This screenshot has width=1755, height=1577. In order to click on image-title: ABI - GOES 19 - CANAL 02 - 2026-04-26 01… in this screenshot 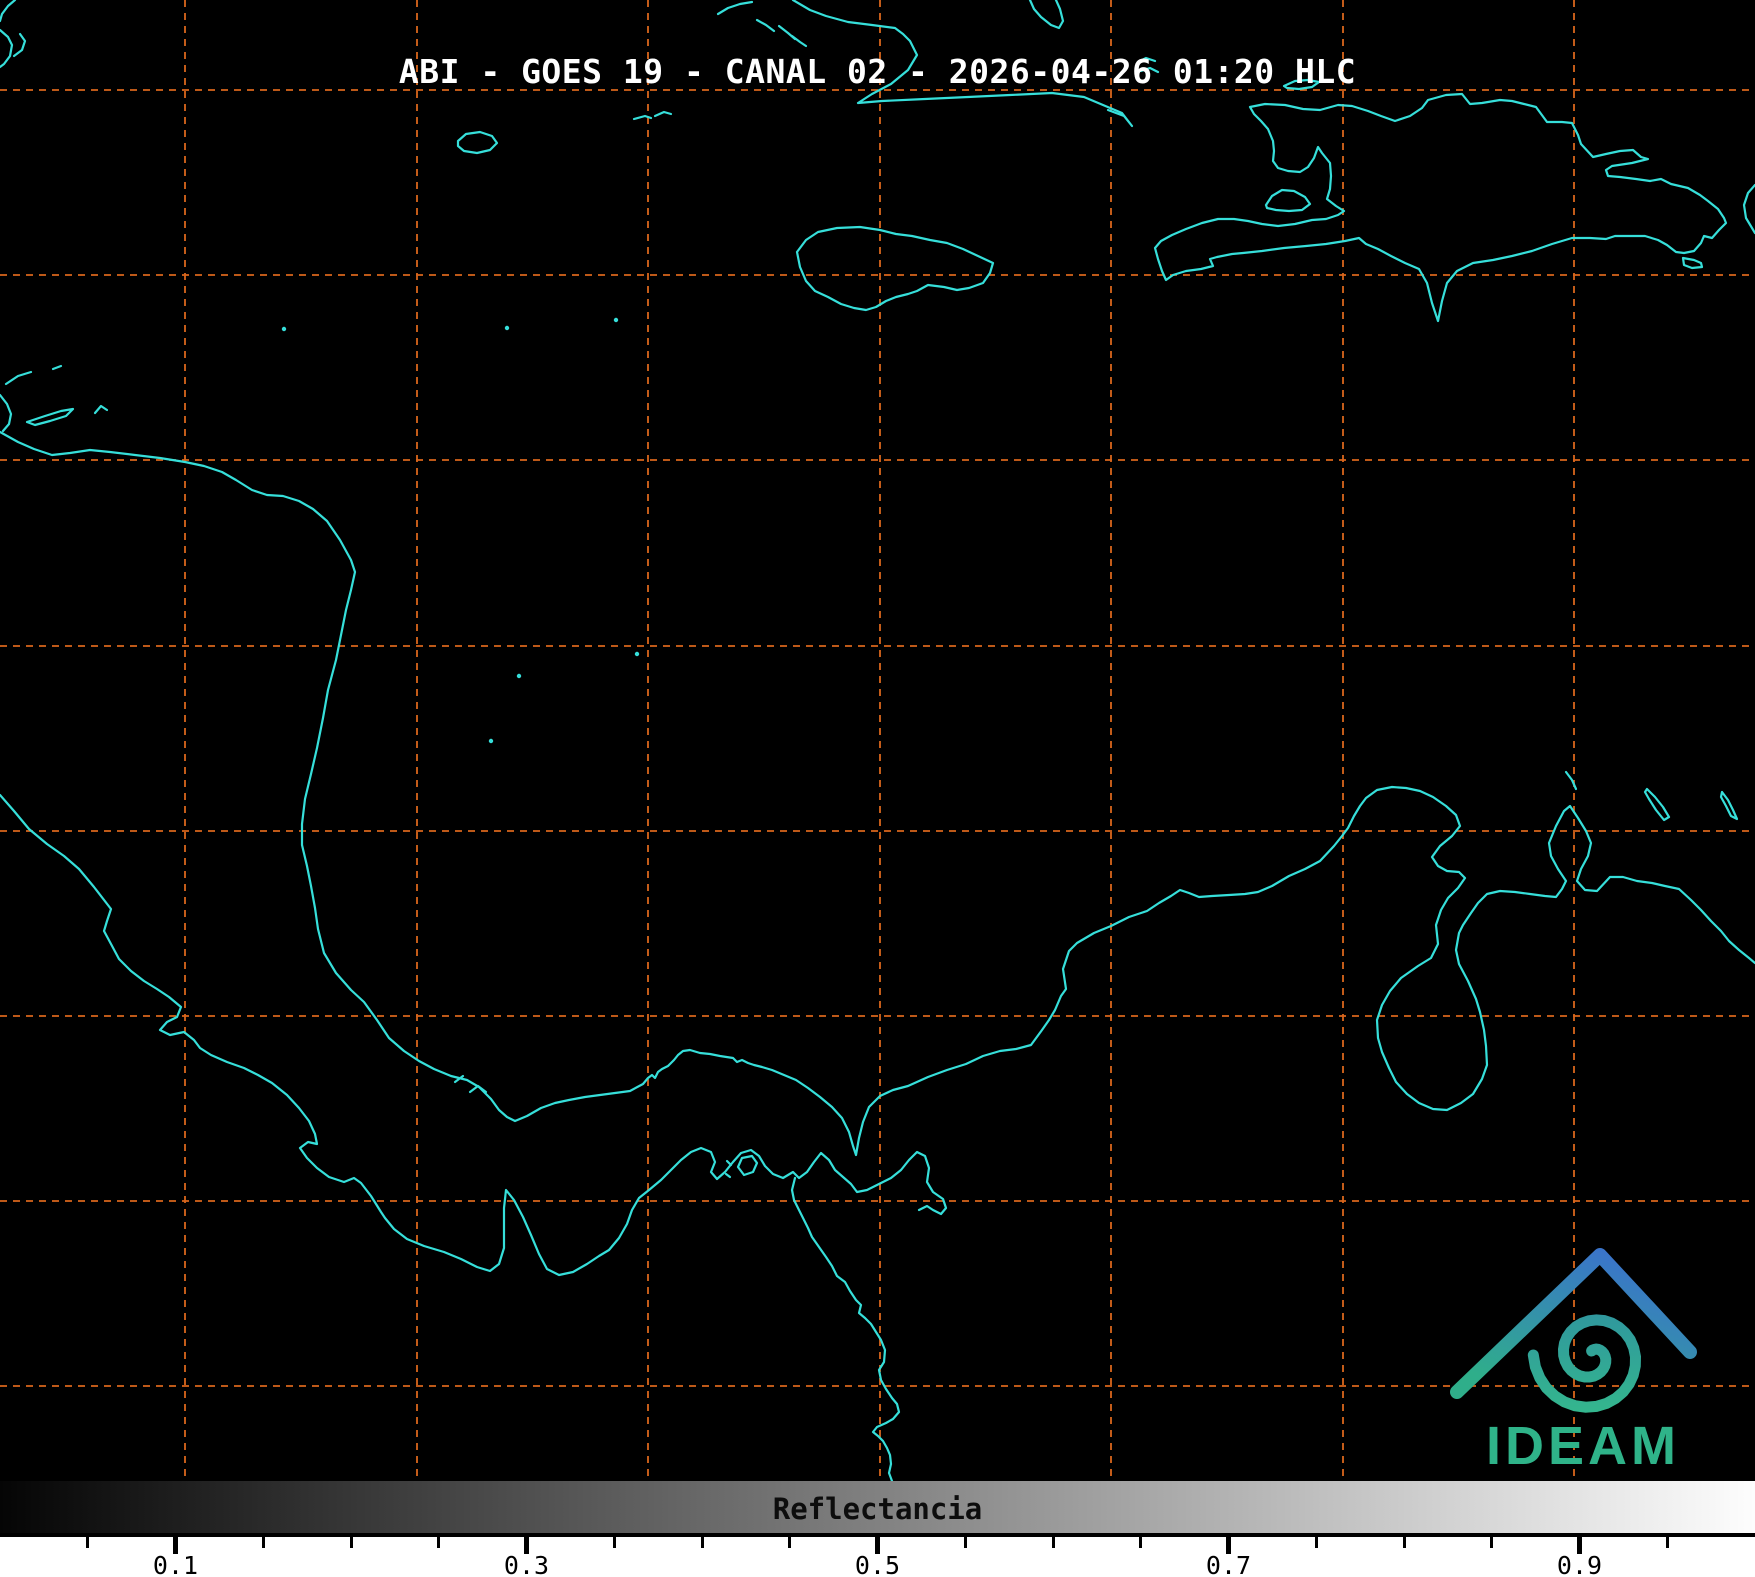, I will do `click(877, 71)`.